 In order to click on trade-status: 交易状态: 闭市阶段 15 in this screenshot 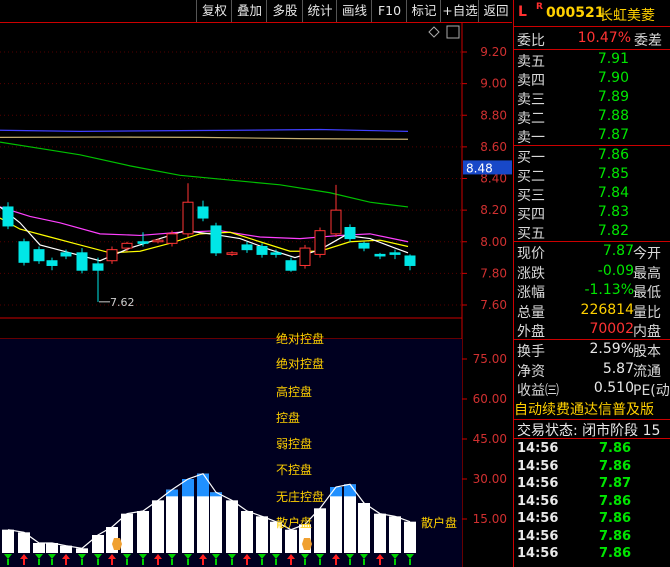, I will do `click(589, 431)`.